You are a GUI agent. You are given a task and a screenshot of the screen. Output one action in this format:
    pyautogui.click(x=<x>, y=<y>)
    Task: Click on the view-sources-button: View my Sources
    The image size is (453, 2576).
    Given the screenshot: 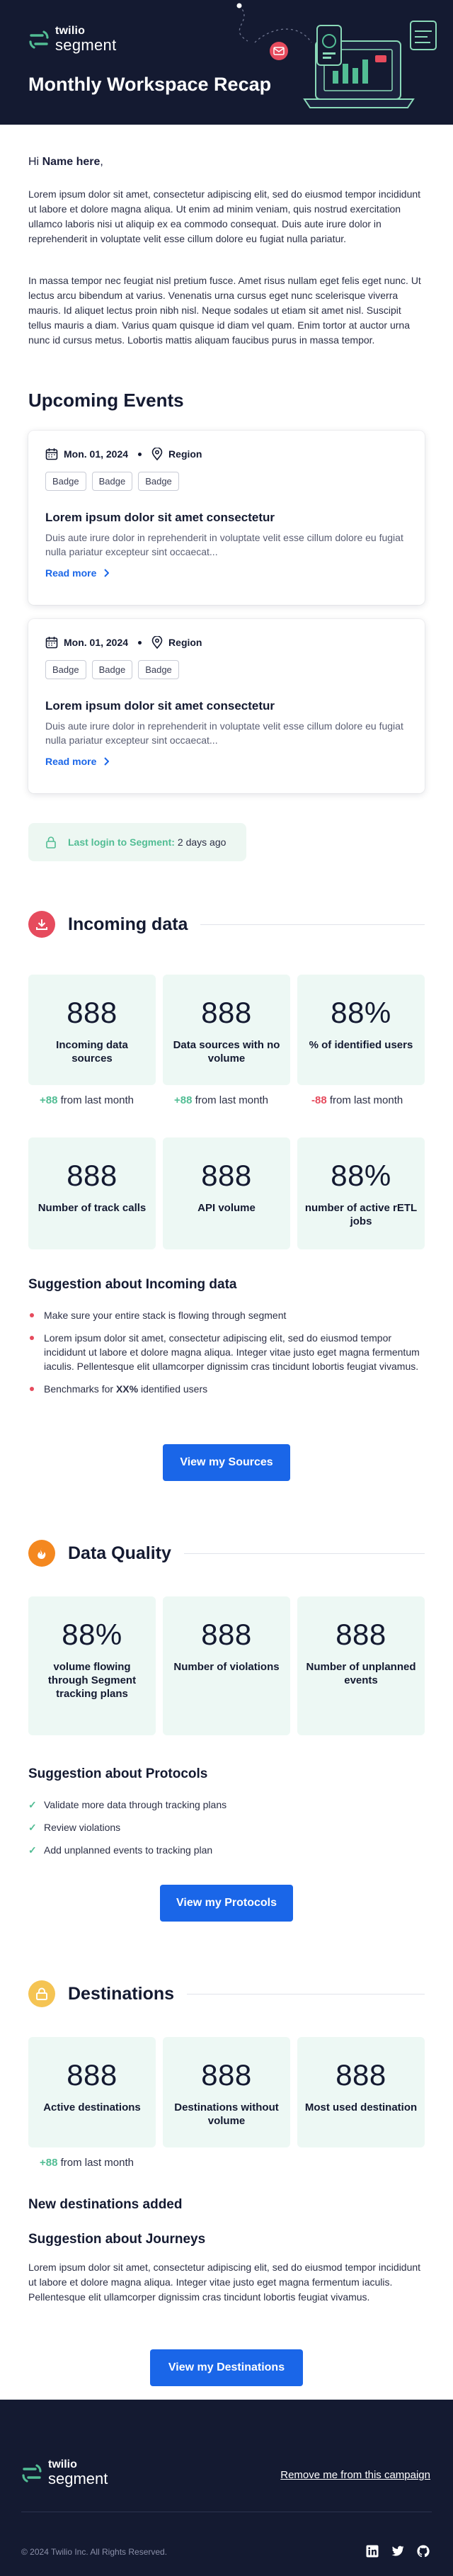 What is the action you would take?
    pyautogui.click(x=226, y=1462)
    